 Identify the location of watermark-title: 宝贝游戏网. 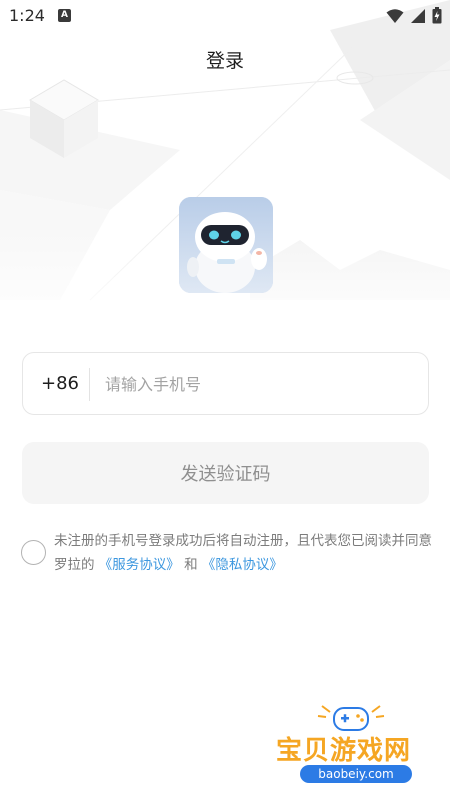
(344, 751).